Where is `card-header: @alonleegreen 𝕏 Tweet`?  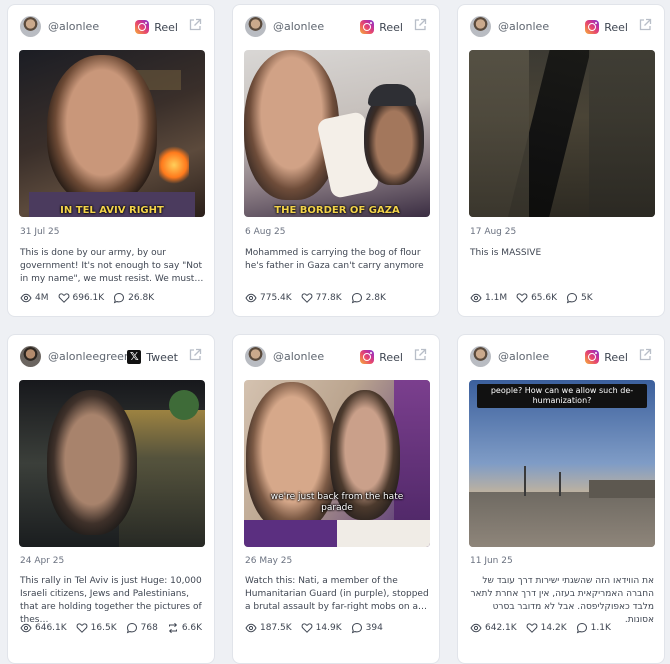 card-header: @alonleegreen 𝕏 Tweet is located at coordinates (111, 357).